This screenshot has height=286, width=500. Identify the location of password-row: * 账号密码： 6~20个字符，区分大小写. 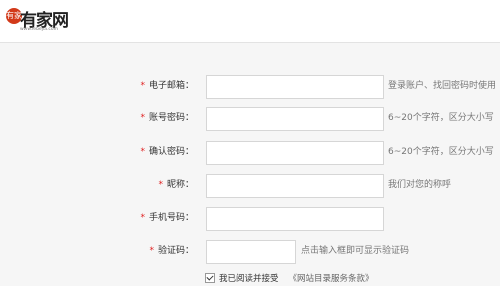
(250, 119).